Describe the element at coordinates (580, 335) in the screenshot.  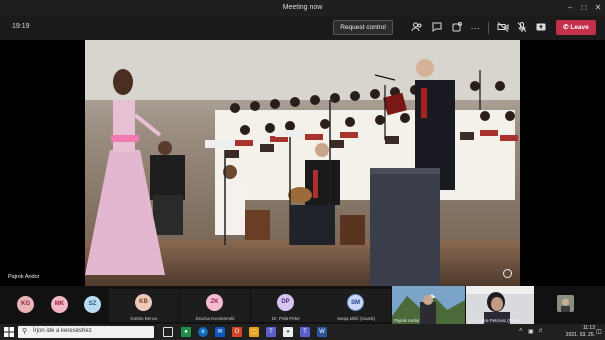
I see `taskbar-date: 2021. 03. 25.` at that location.